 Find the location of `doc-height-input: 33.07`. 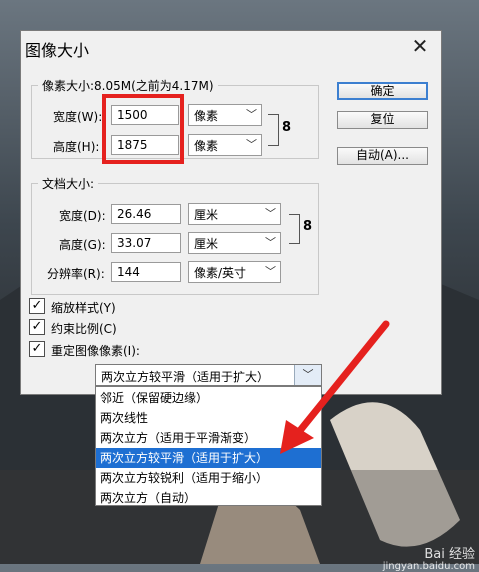

doc-height-input: 33.07 is located at coordinates (146, 243).